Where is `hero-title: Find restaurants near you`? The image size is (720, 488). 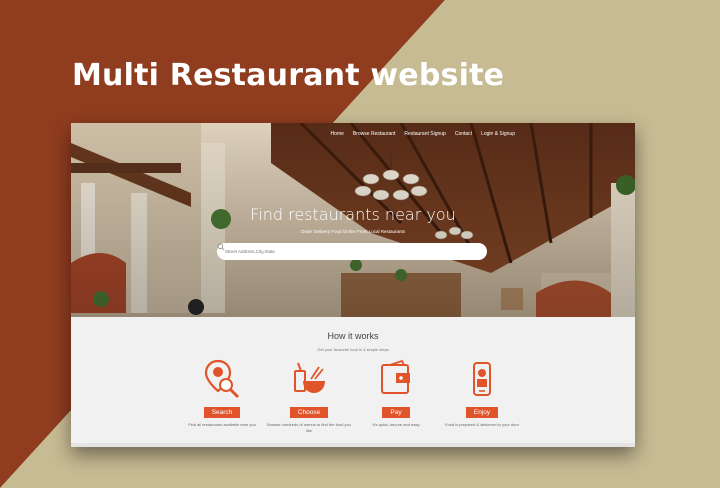 hero-title: Find restaurants near you is located at coordinates (353, 214).